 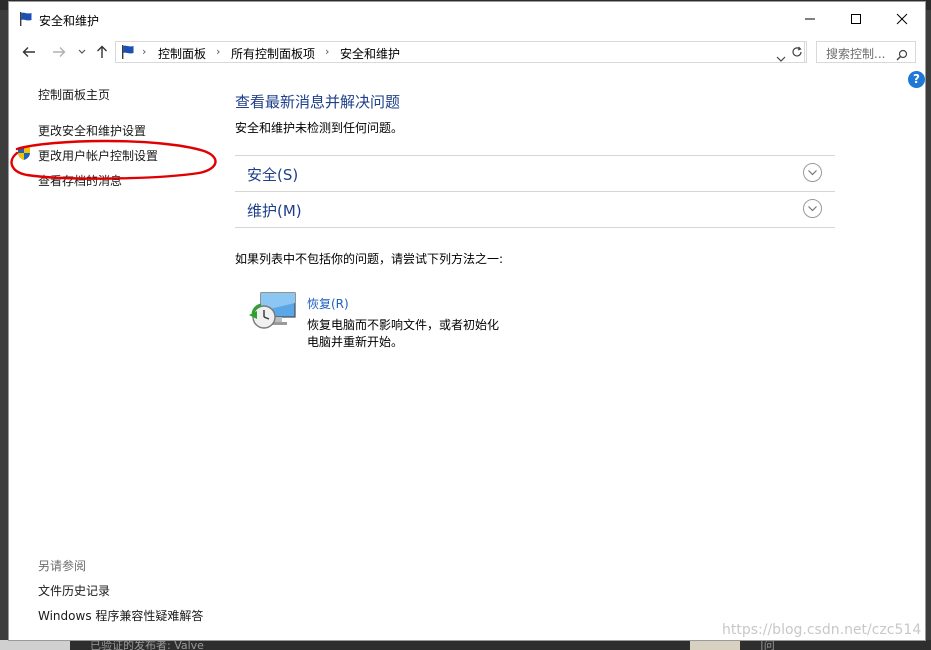 I want to click on address-dropdown-button, so click(x=781, y=57).